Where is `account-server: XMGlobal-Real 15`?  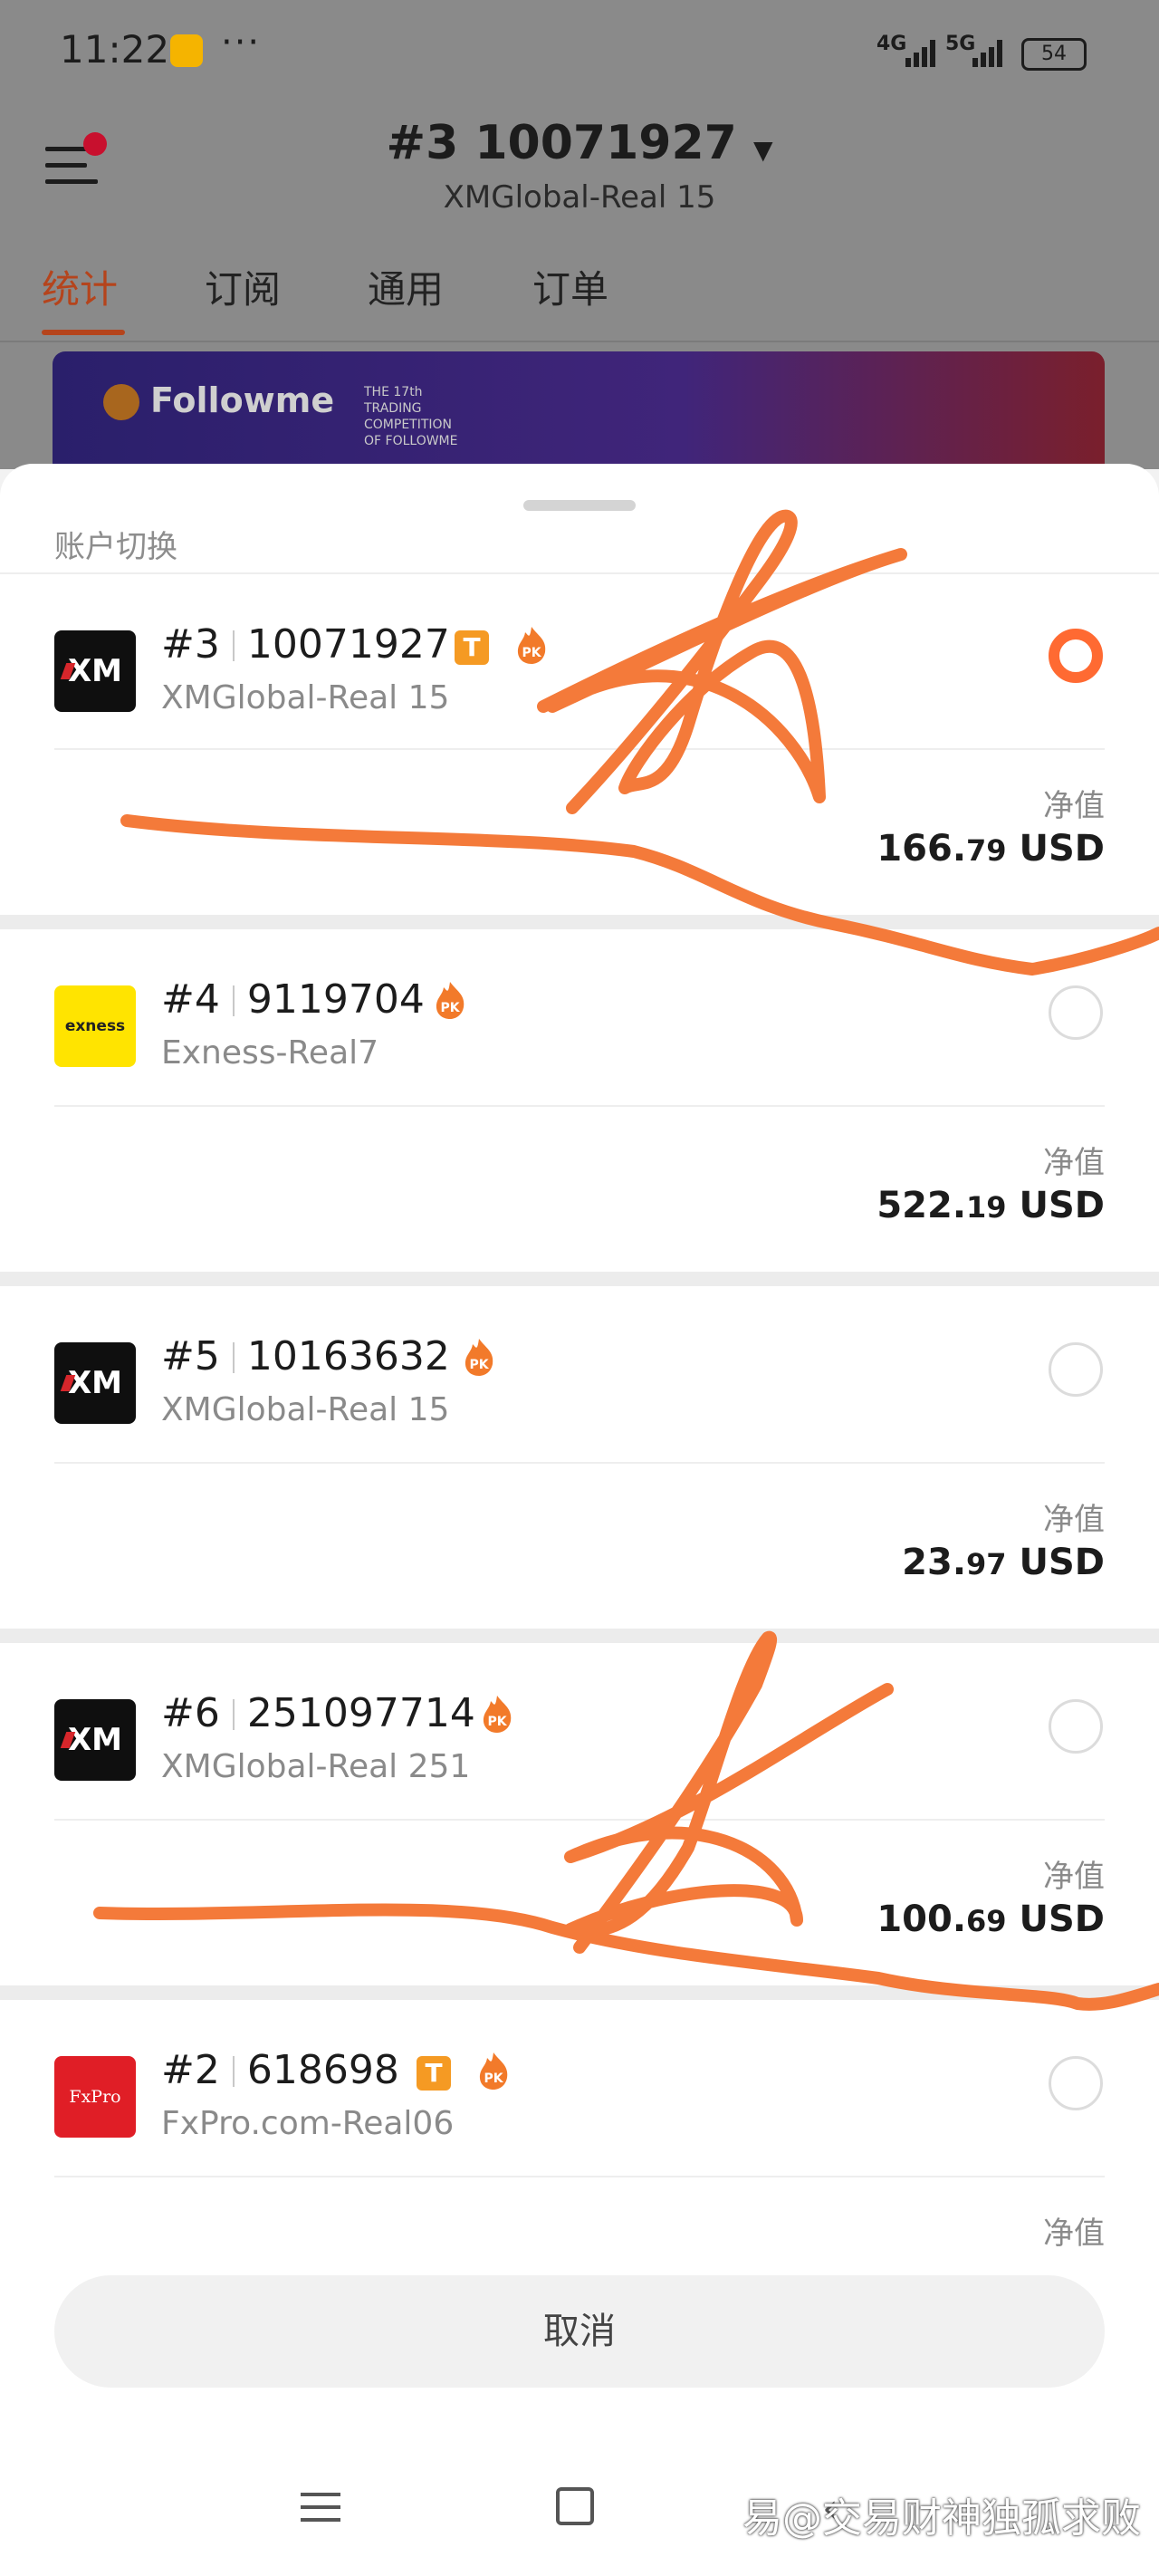 account-server: XMGlobal-Real 15 is located at coordinates (579, 197).